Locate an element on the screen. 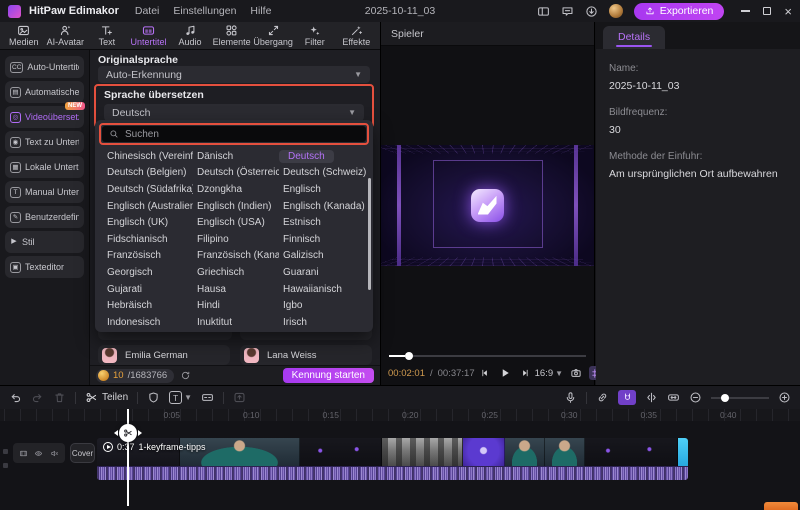 This screenshot has height=510, width=800. trash-icon is located at coordinates (59, 397).